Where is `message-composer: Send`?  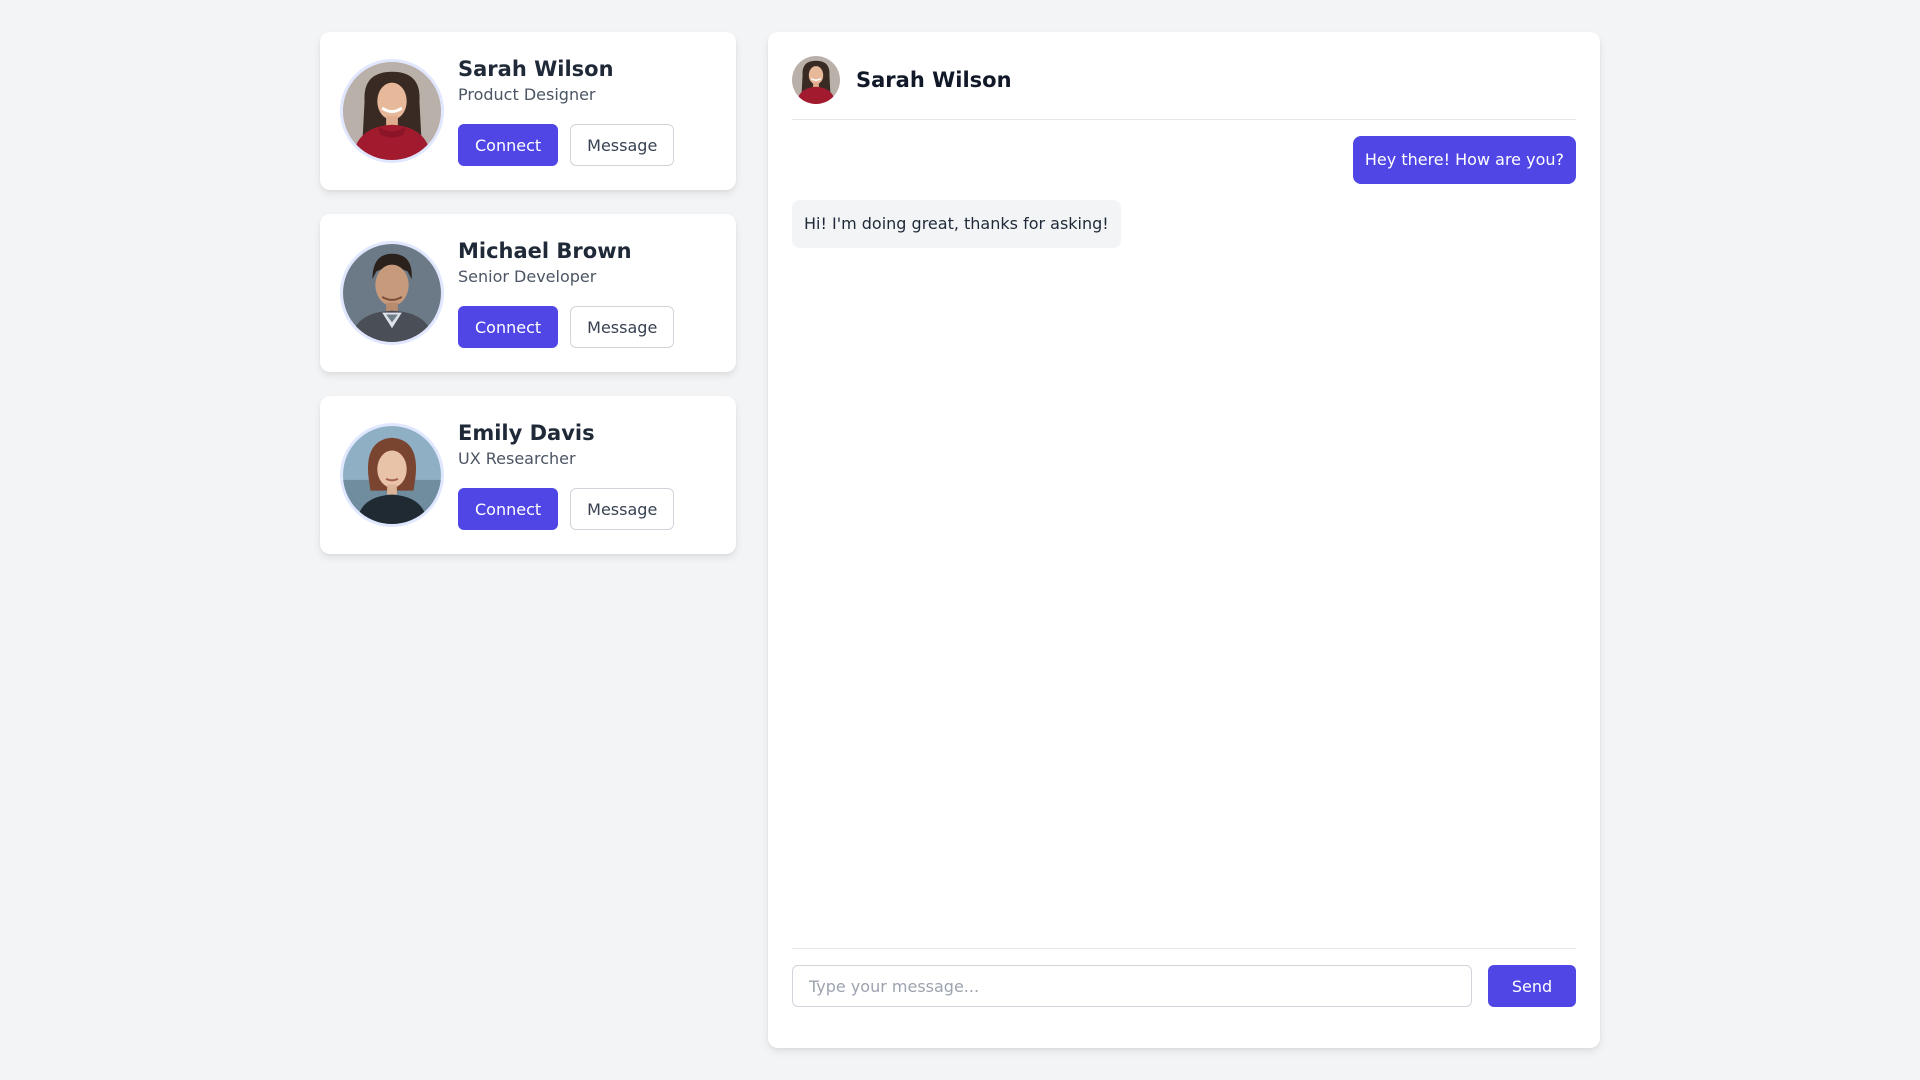
message-composer: Send is located at coordinates (1184, 977).